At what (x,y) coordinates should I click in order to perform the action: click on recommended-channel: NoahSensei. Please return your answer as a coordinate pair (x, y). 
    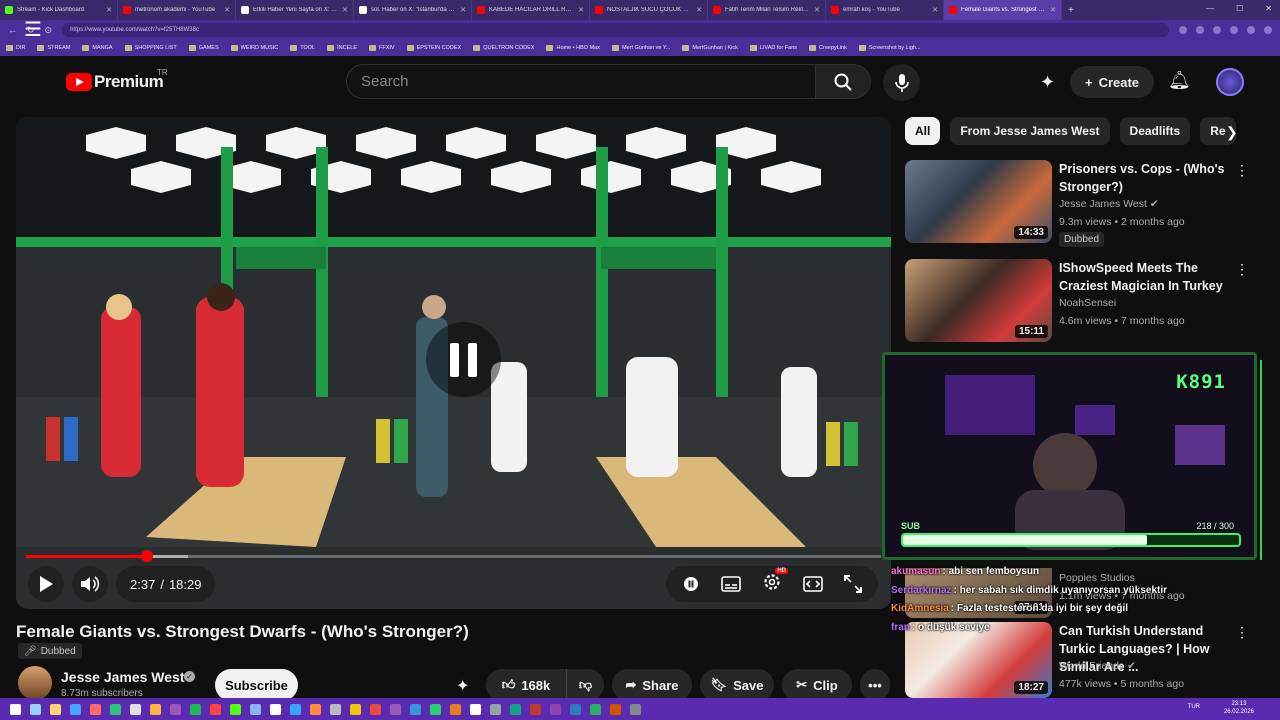
    Looking at the image, I should click on (1087, 303).